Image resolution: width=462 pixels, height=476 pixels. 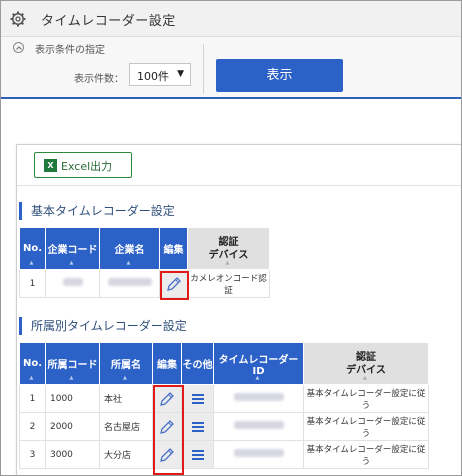 I want to click on count-label: 表示件数：, so click(x=99, y=79).